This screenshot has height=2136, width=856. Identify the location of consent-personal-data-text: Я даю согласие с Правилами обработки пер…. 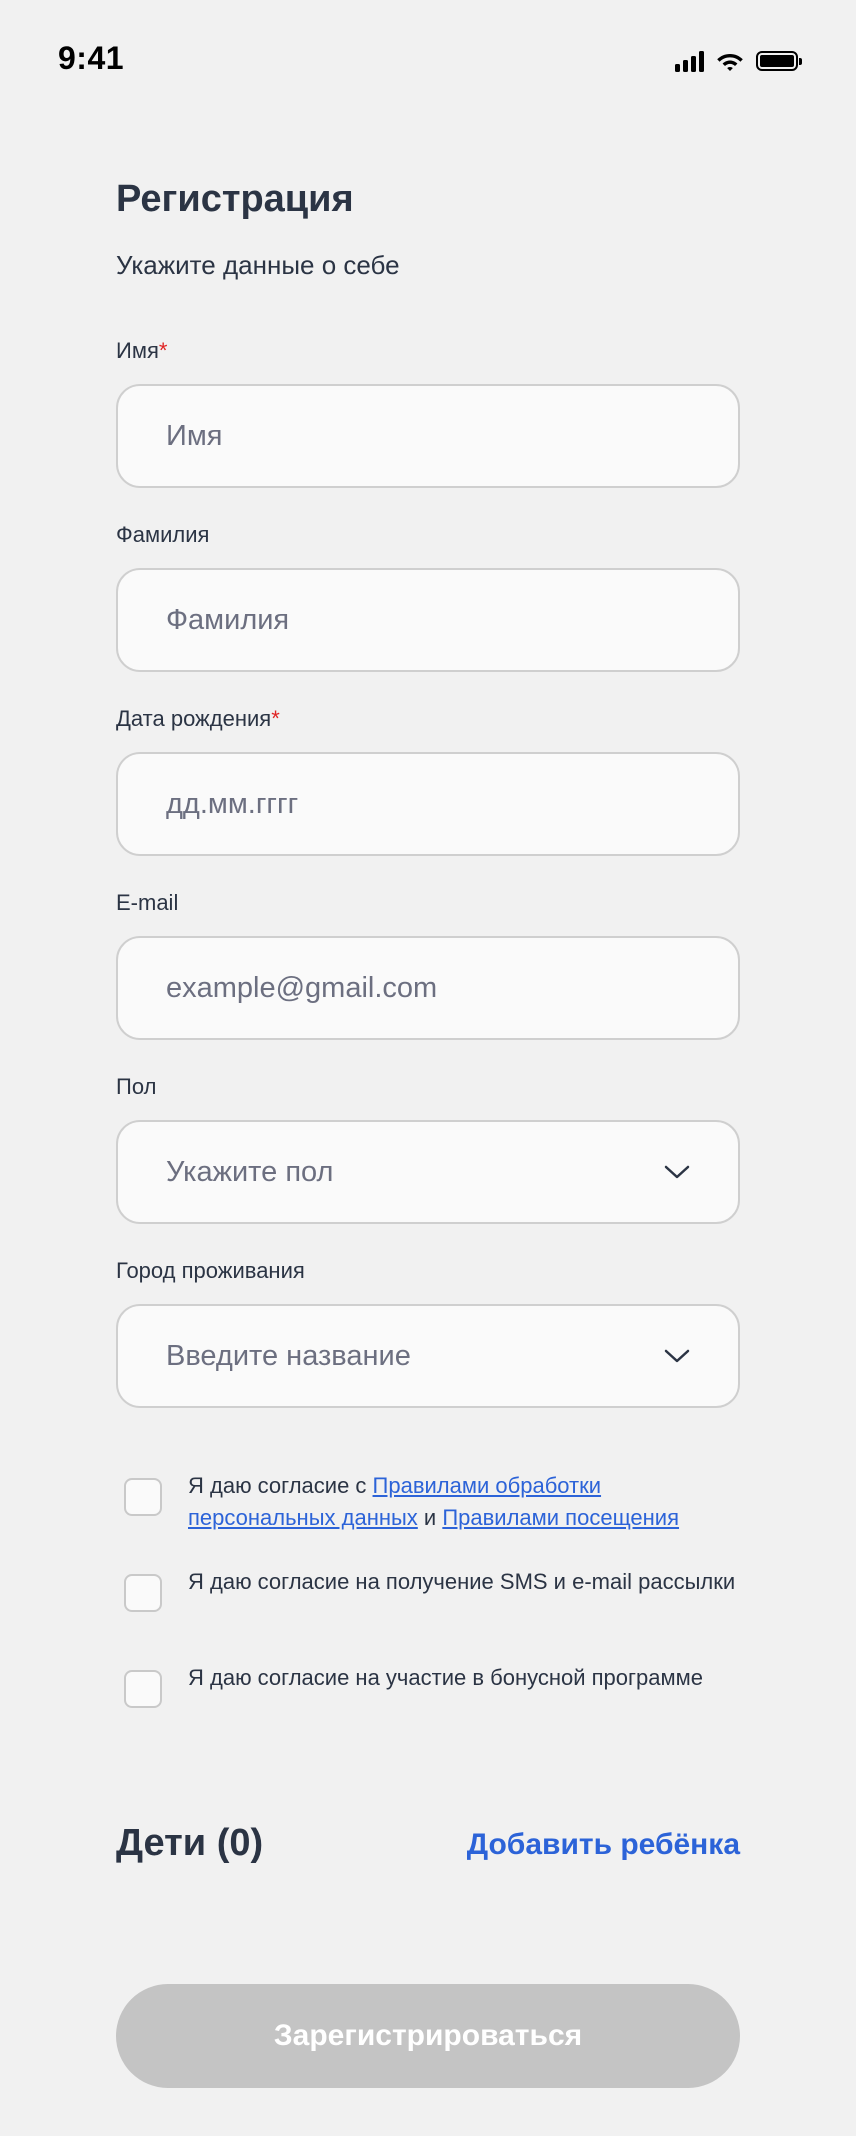
(464, 1502).